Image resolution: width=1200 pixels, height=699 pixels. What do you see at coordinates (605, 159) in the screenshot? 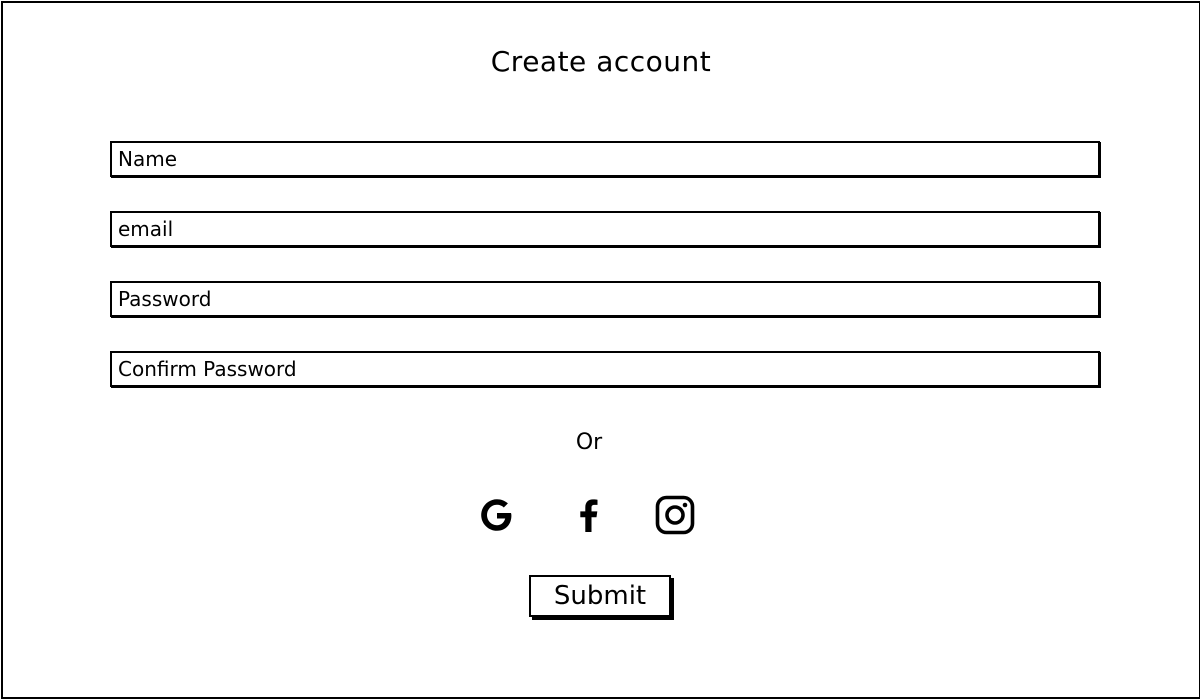
I see `name-input` at bounding box center [605, 159].